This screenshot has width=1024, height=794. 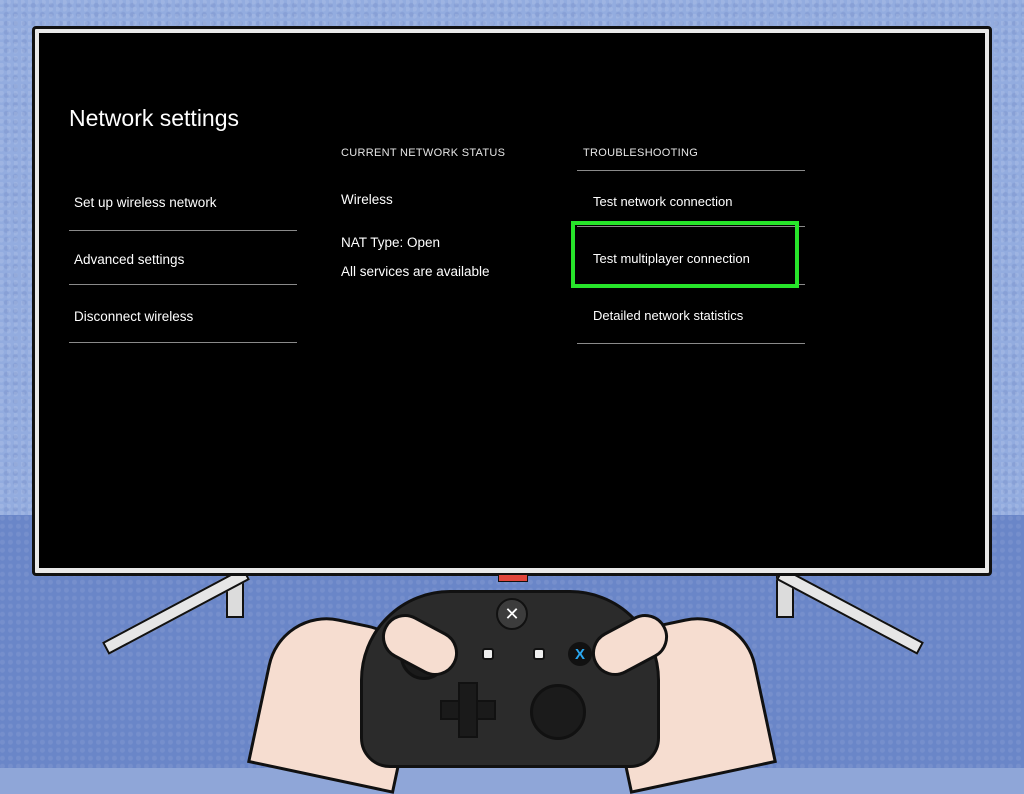 What do you see at coordinates (154, 118) in the screenshot?
I see `page-title: Network settings` at bounding box center [154, 118].